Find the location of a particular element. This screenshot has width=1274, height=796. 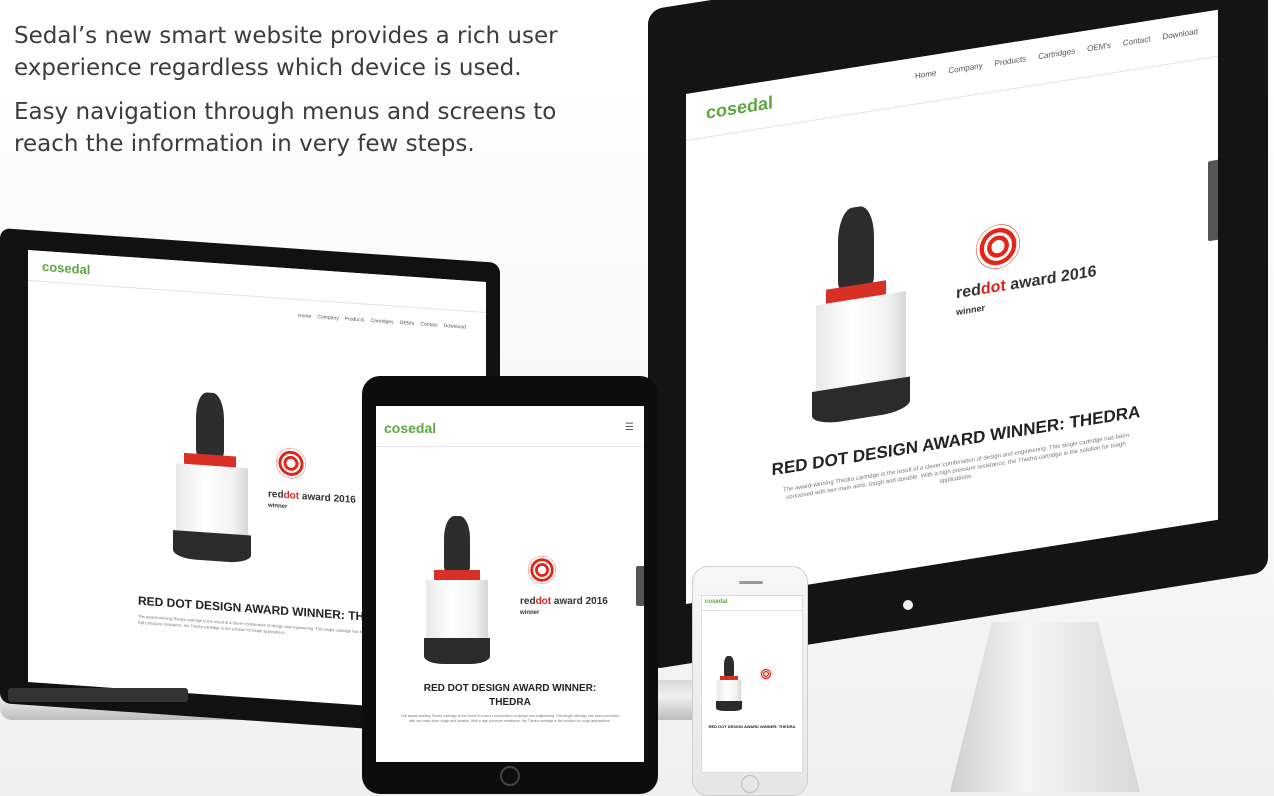

tablet-home-button is located at coordinates (510, 776).